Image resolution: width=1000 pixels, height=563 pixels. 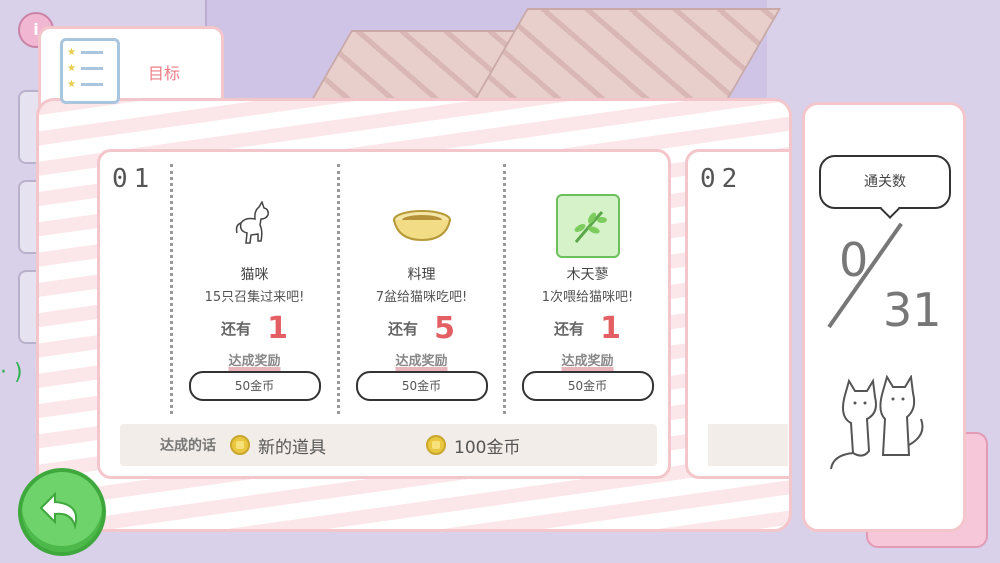 I want to click on card-number: 02, so click(x=722, y=179).